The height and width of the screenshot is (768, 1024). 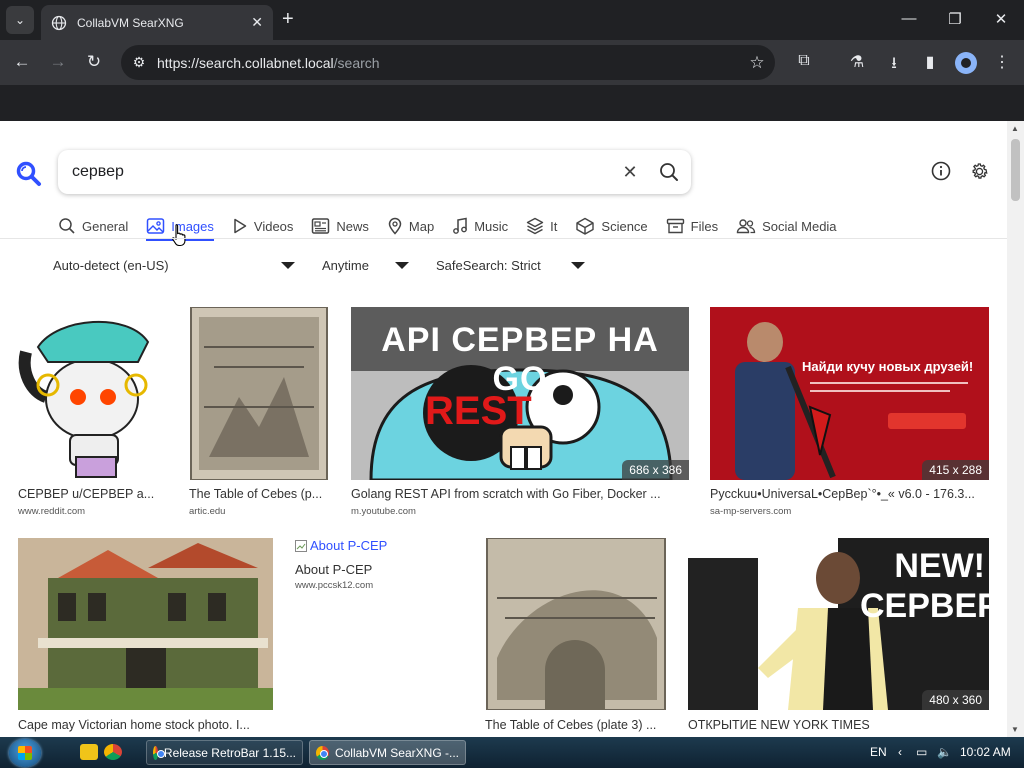 I want to click on clear-search-icon: ✕, so click(x=630, y=172).